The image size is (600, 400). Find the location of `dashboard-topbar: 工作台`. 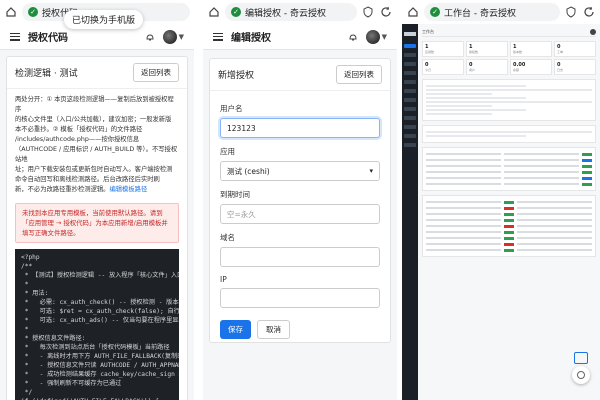

dashboard-topbar: 工作台 is located at coordinates (509, 32).